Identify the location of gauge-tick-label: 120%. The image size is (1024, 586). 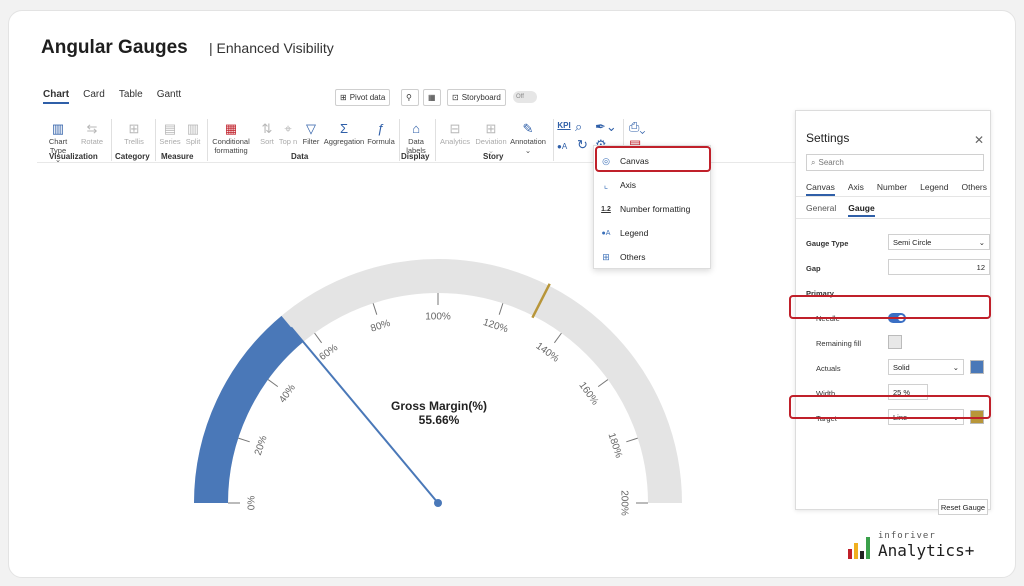
(496, 326).